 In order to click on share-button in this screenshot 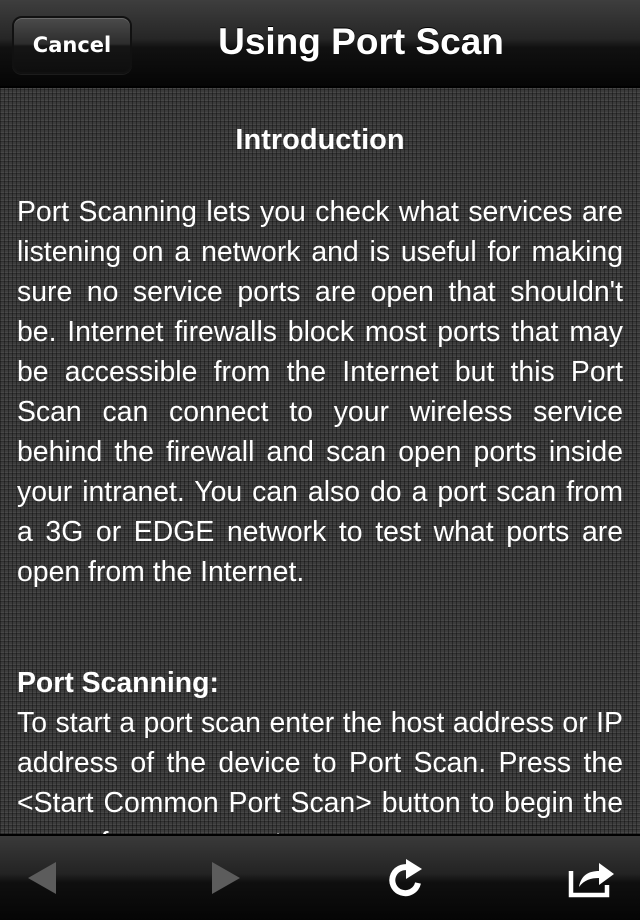, I will do `click(592, 878)`.